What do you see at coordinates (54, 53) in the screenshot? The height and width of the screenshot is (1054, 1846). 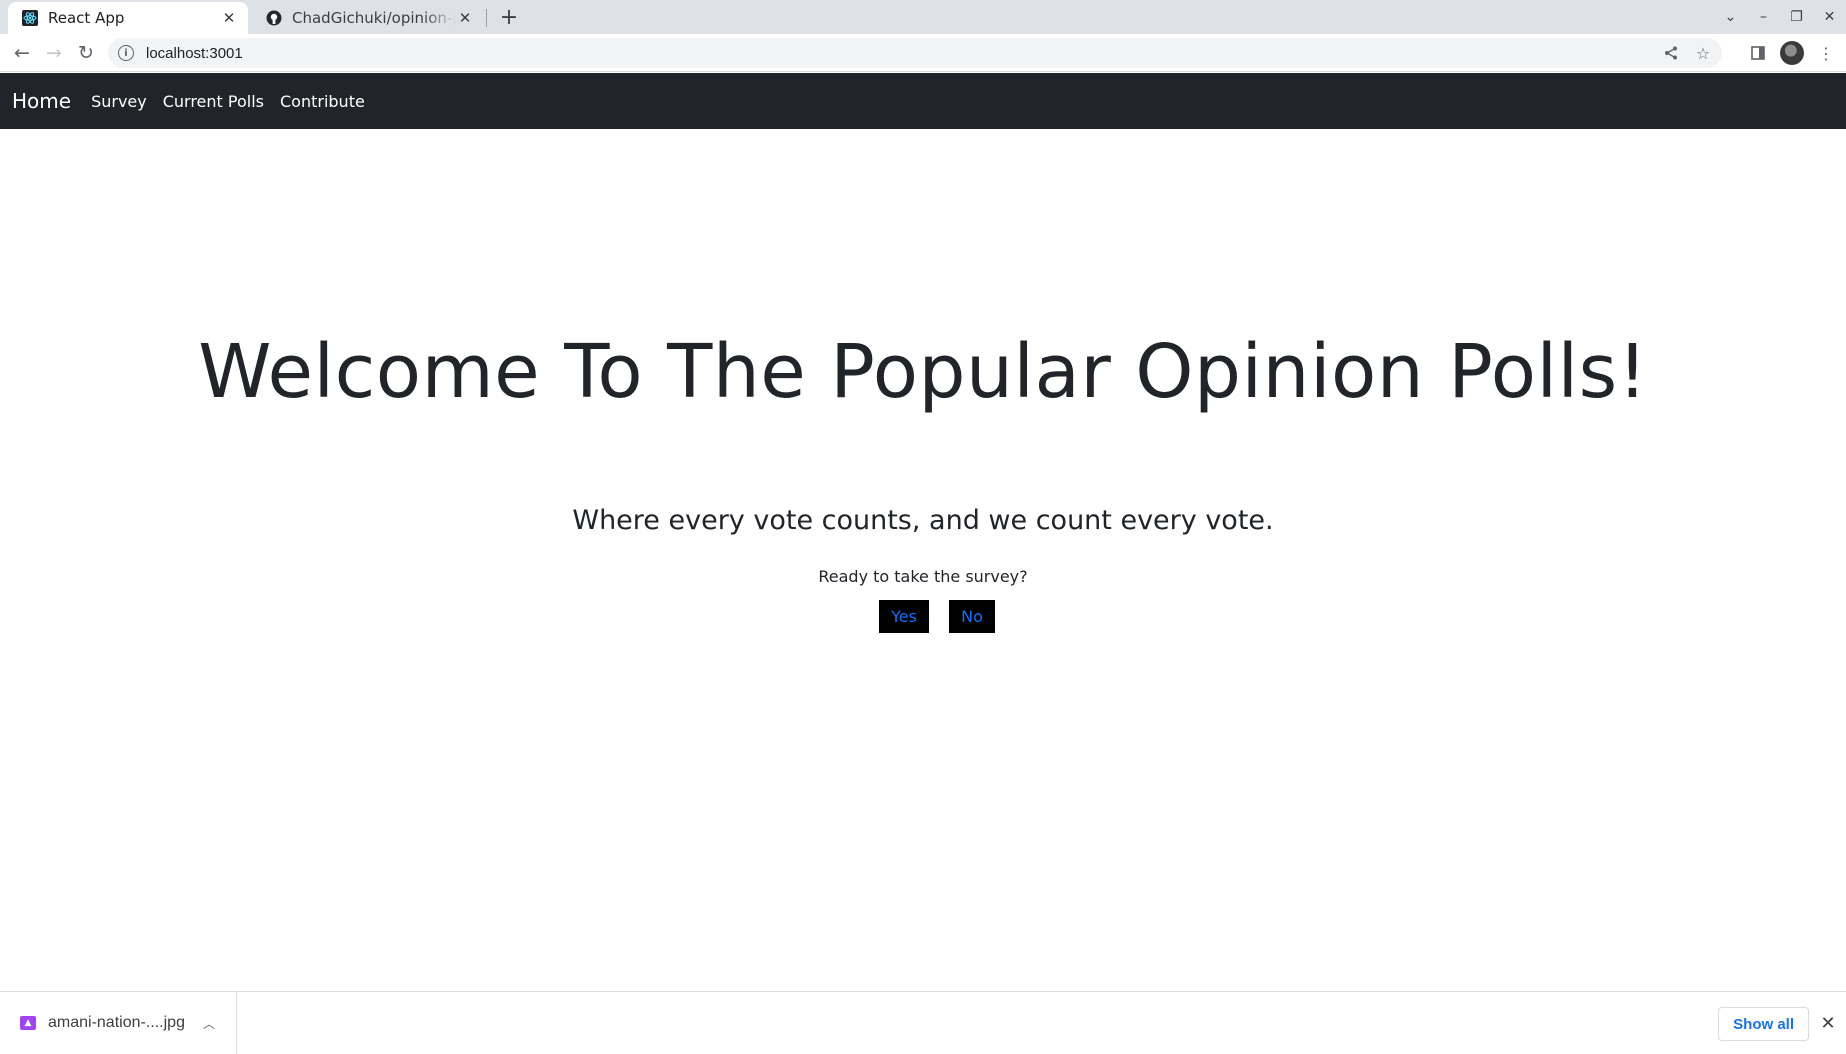 I see `forward-arrow-icon: →` at bounding box center [54, 53].